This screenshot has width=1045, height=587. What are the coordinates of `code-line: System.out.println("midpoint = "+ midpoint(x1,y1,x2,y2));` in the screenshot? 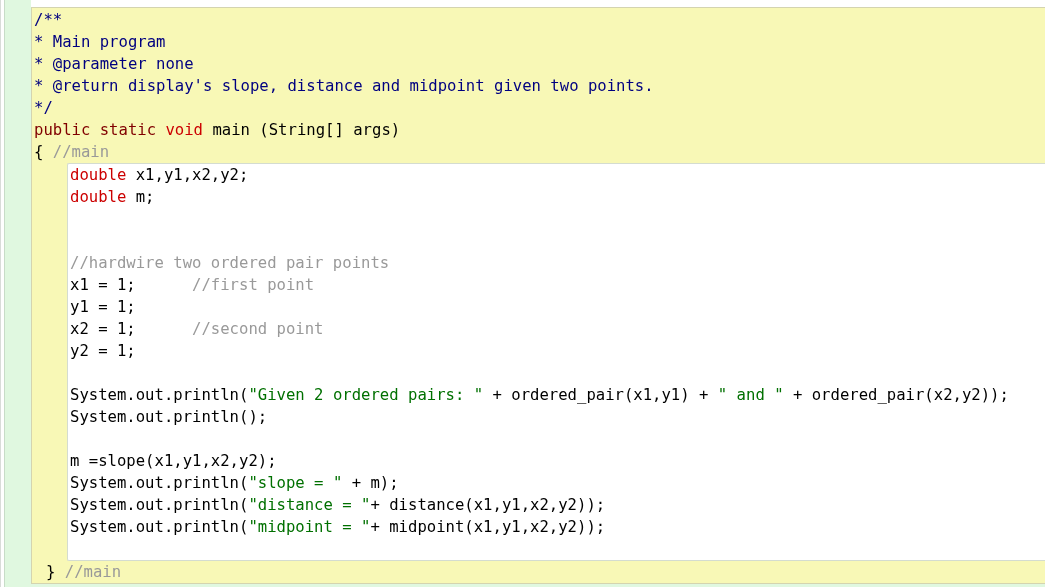 It's located at (338, 527).